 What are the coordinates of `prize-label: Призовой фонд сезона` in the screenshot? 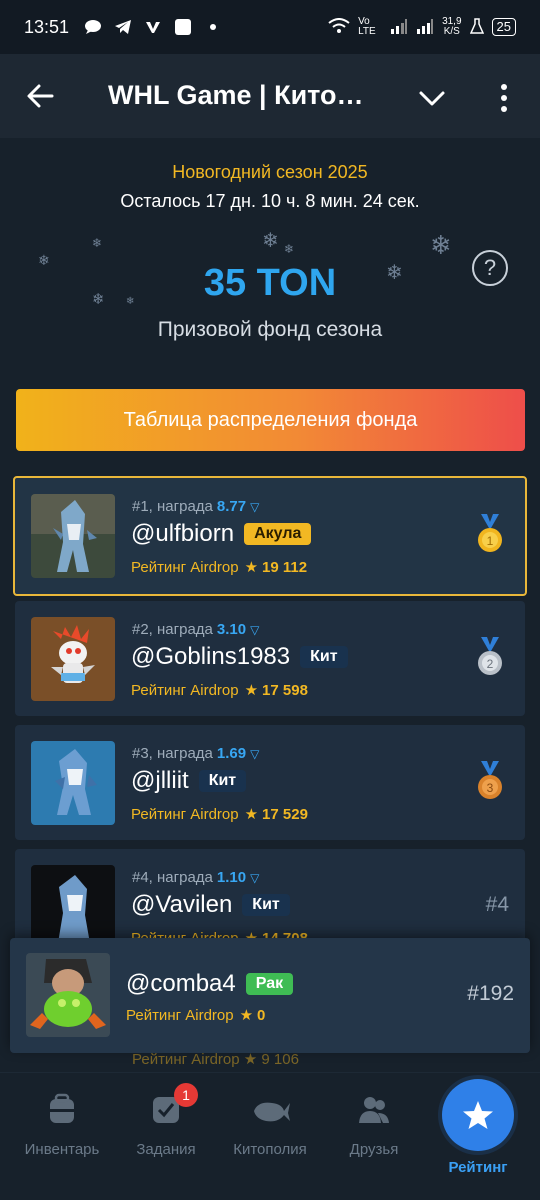 It's located at (270, 329).